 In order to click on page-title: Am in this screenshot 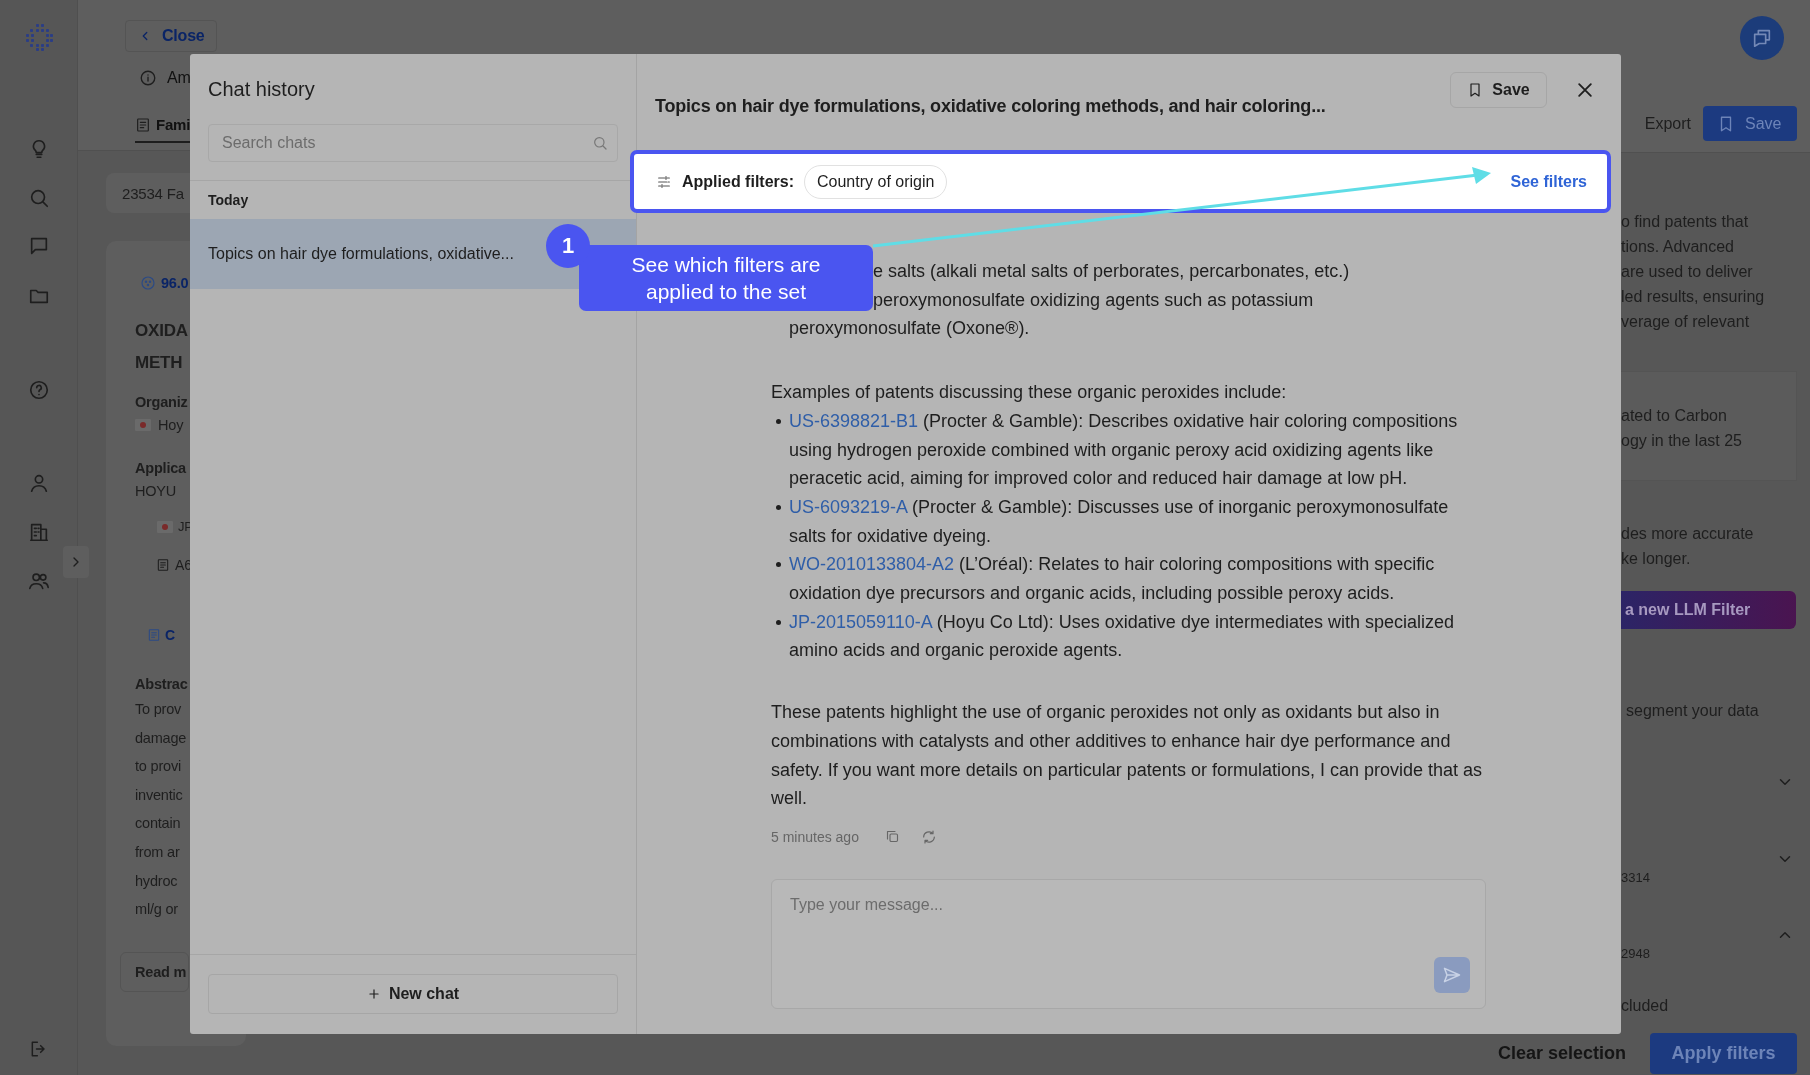, I will do `click(179, 78)`.